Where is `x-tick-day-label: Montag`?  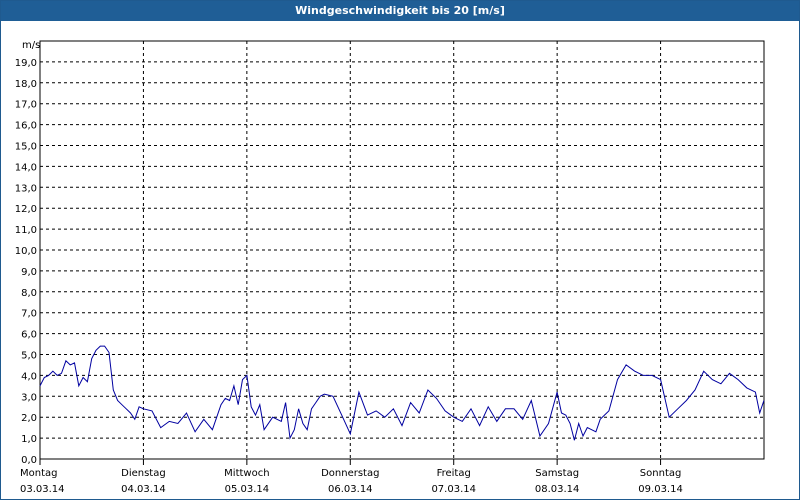 x-tick-day-label: Montag is located at coordinates (38, 473).